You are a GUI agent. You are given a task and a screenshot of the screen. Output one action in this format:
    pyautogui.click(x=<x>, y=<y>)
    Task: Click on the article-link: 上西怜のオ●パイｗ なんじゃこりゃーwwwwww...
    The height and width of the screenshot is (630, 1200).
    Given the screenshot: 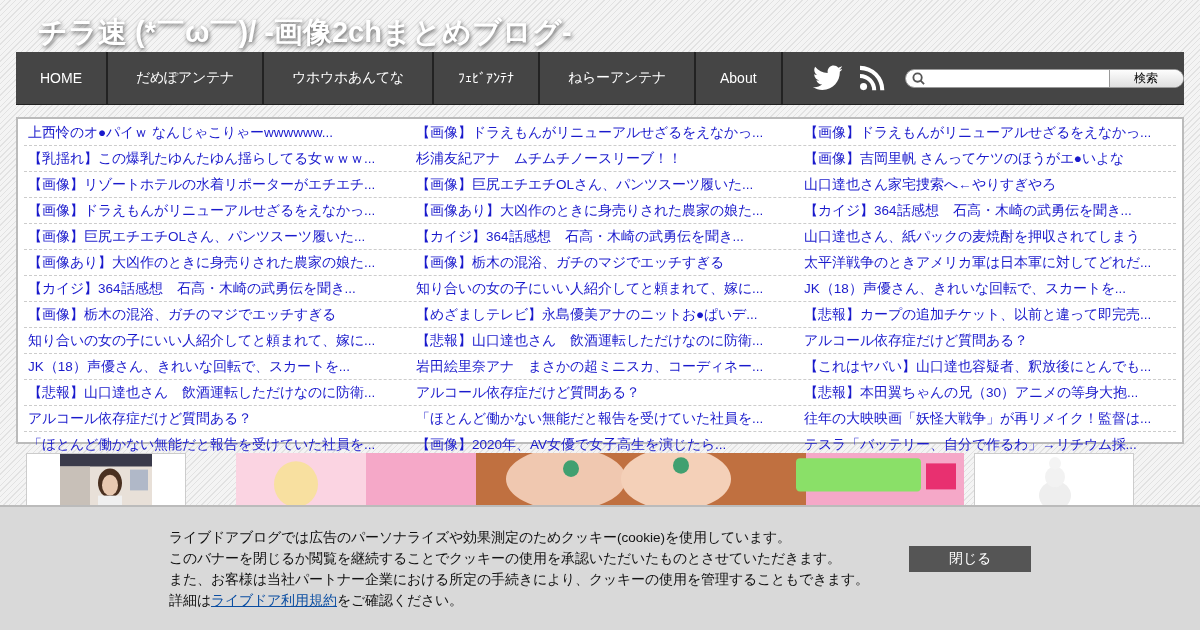 What is the action you would take?
    pyautogui.click(x=178, y=132)
    